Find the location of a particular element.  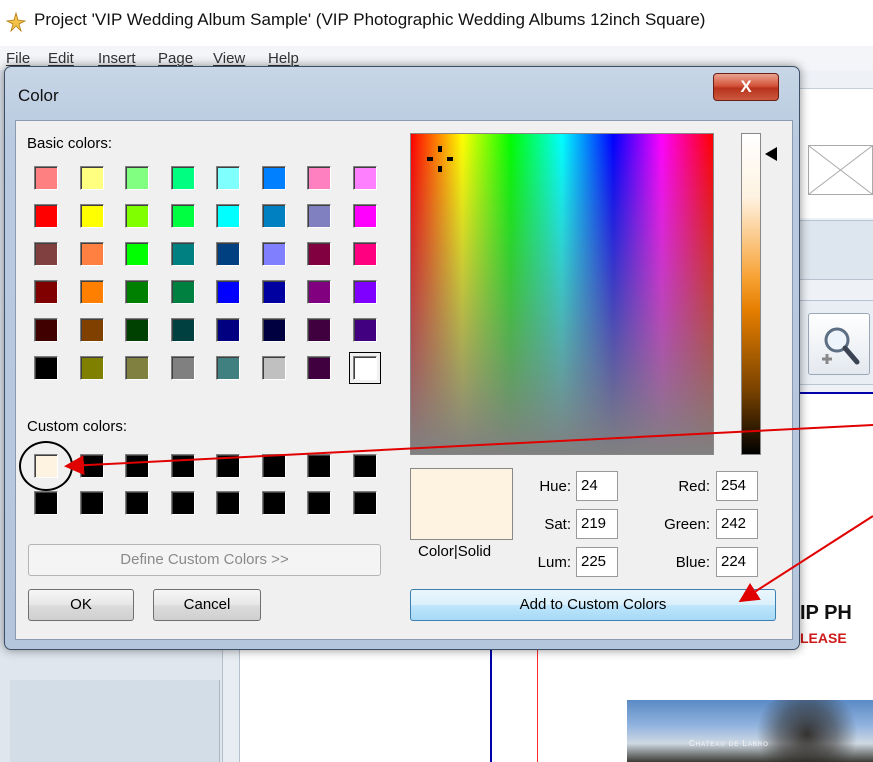

photo-tree is located at coordinates (807, 731).